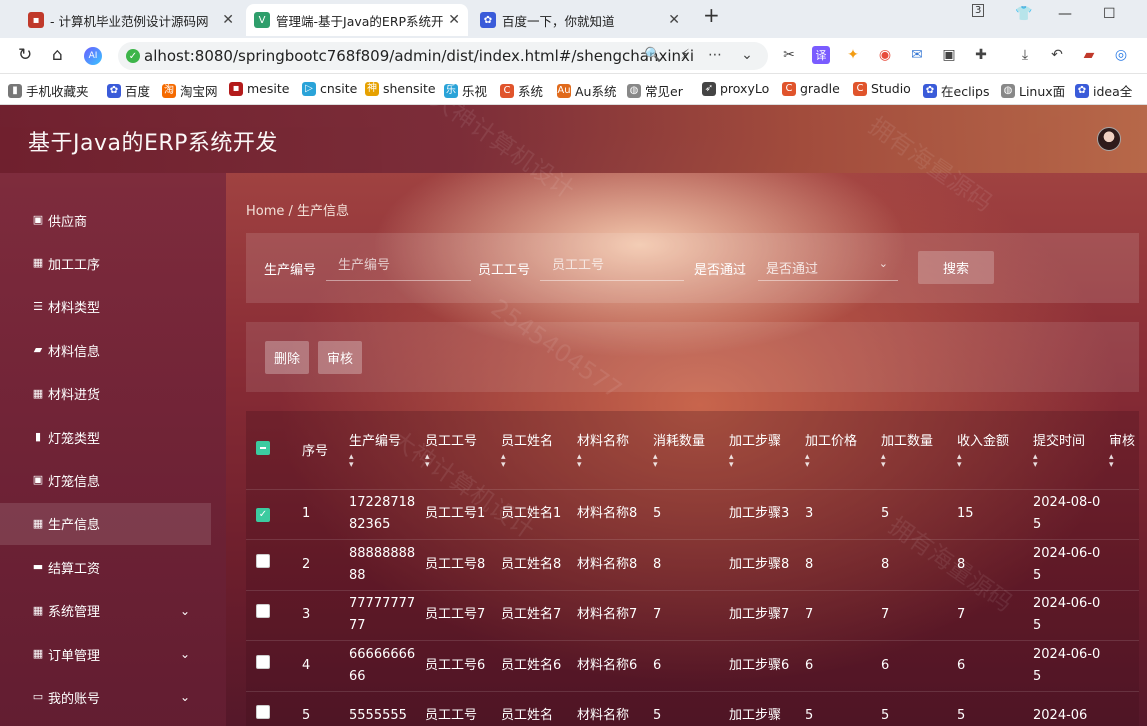 The width and height of the screenshot is (1147, 726). Describe the element at coordinates (991, 450) in the screenshot. I see `column-header: 收入金额 ▴ ▾` at that location.